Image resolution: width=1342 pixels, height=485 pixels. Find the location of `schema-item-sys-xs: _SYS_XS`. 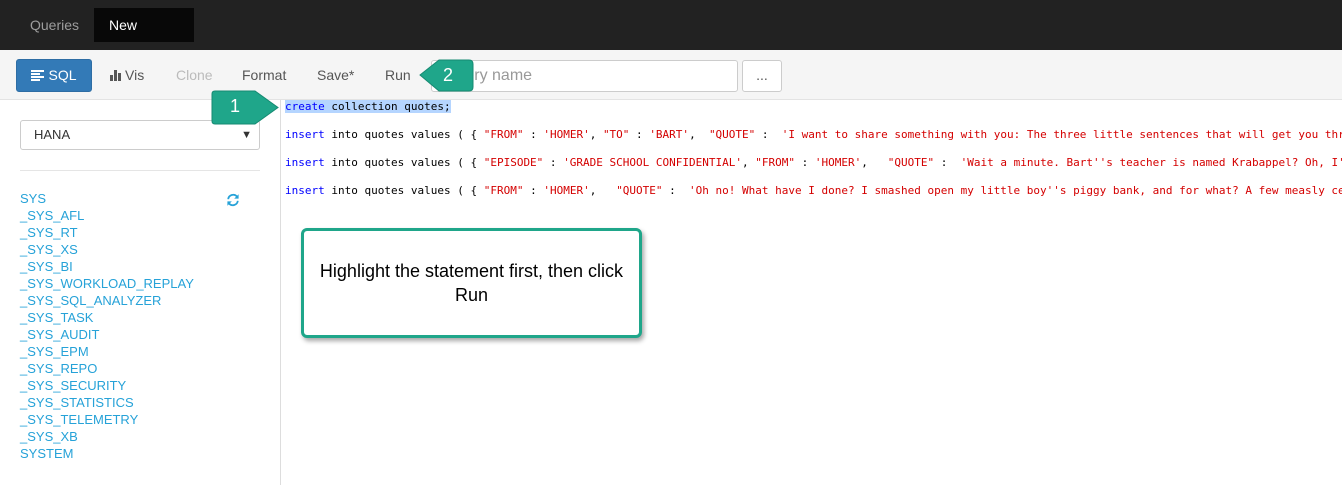

schema-item-sys-xs: _SYS_XS is located at coordinates (107, 249).